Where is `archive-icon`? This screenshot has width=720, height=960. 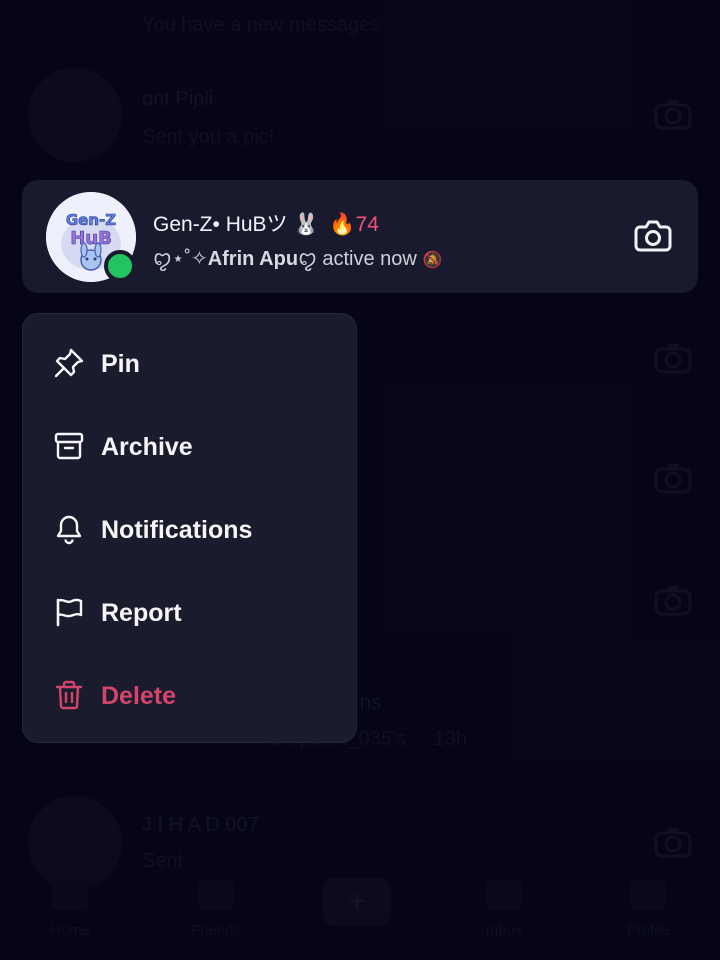 archive-icon is located at coordinates (69, 446).